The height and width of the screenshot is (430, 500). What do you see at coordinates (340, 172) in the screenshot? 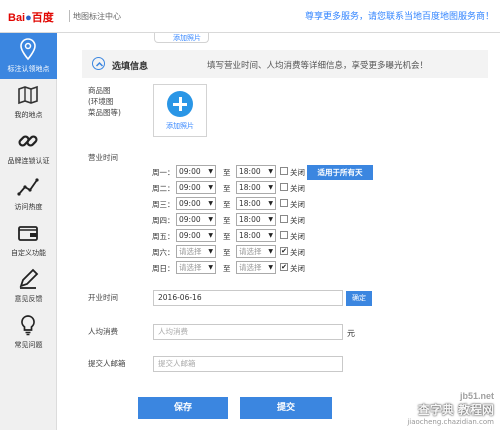
I see `apply-all-days-button: 适用于所有天` at bounding box center [340, 172].